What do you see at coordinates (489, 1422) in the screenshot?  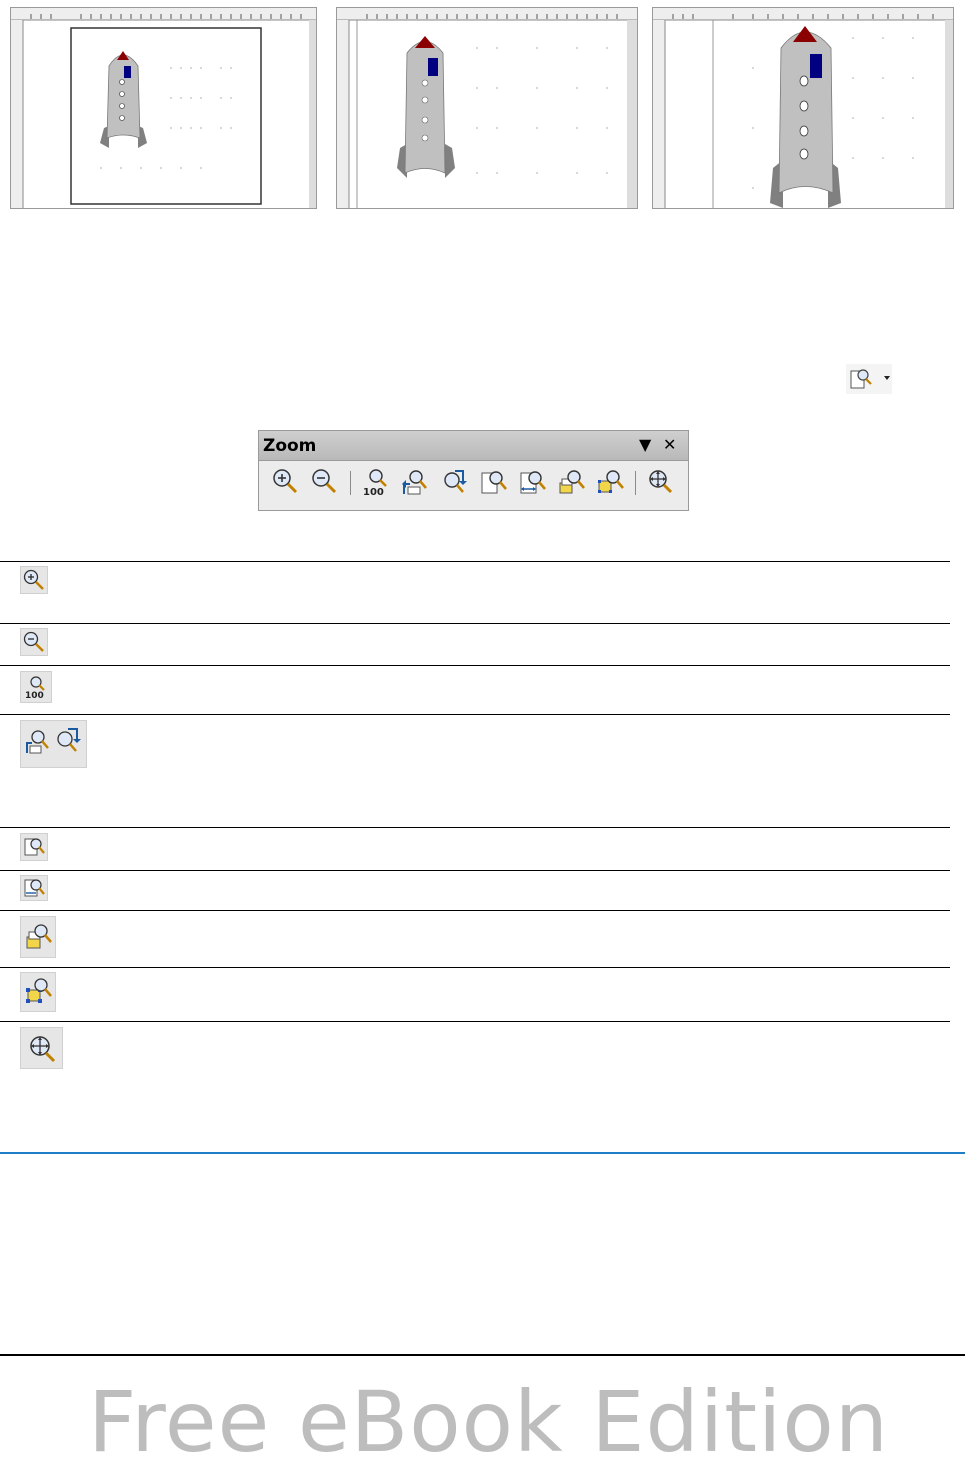 I see `free-ebook-watermark: Free eBook Edition` at bounding box center [489, 1422].